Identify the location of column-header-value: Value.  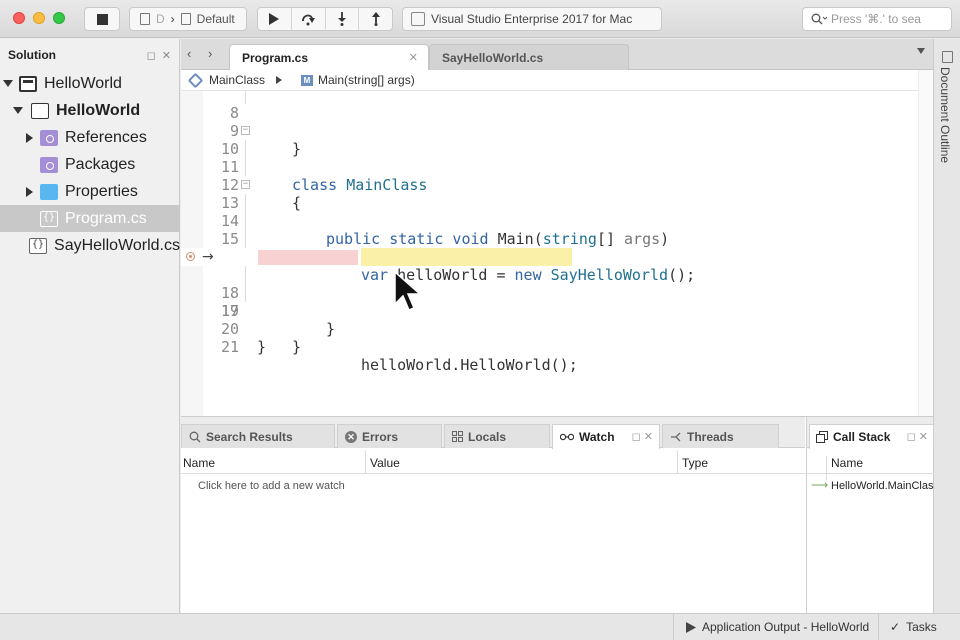
(385, 463).